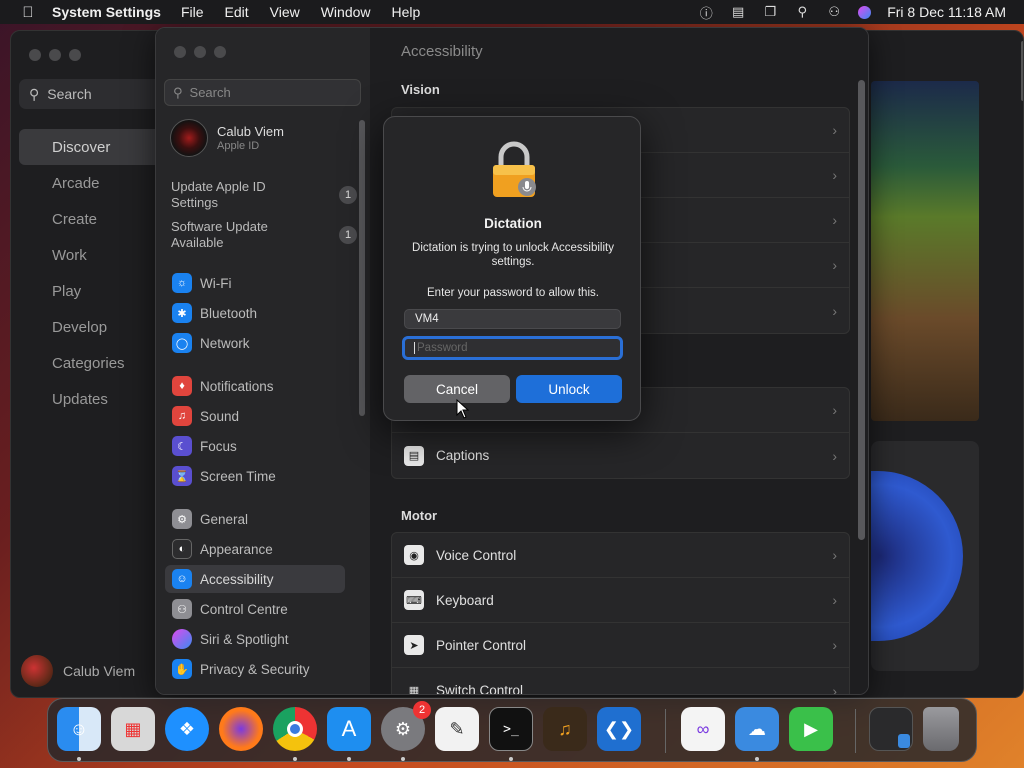  I want to click on settings-search-field: ⚲ Search, so click(262, 92).